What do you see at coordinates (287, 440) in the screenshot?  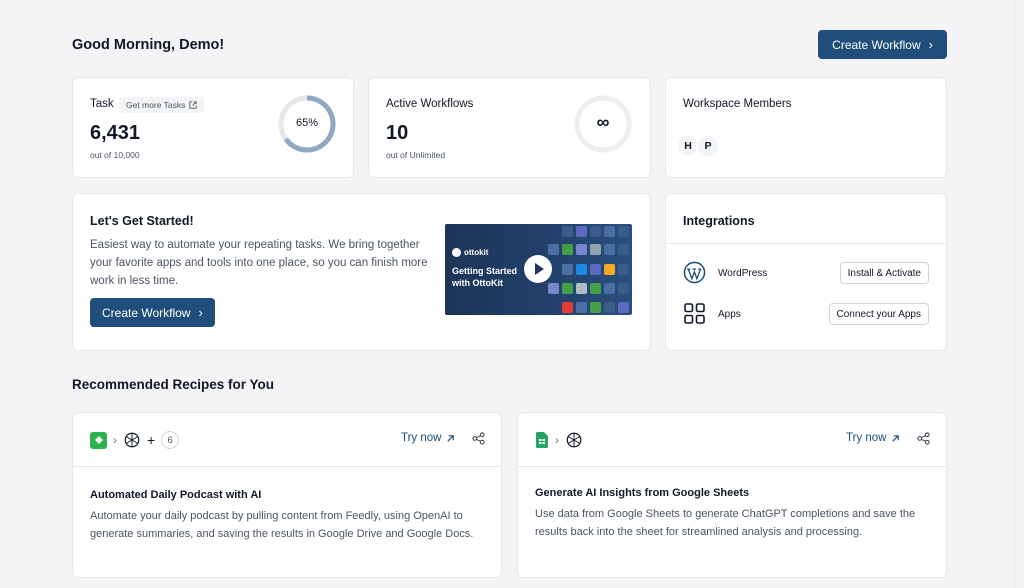 I see `recipe-card-header: › + 6 Try now` at bounding box center [287, 440].